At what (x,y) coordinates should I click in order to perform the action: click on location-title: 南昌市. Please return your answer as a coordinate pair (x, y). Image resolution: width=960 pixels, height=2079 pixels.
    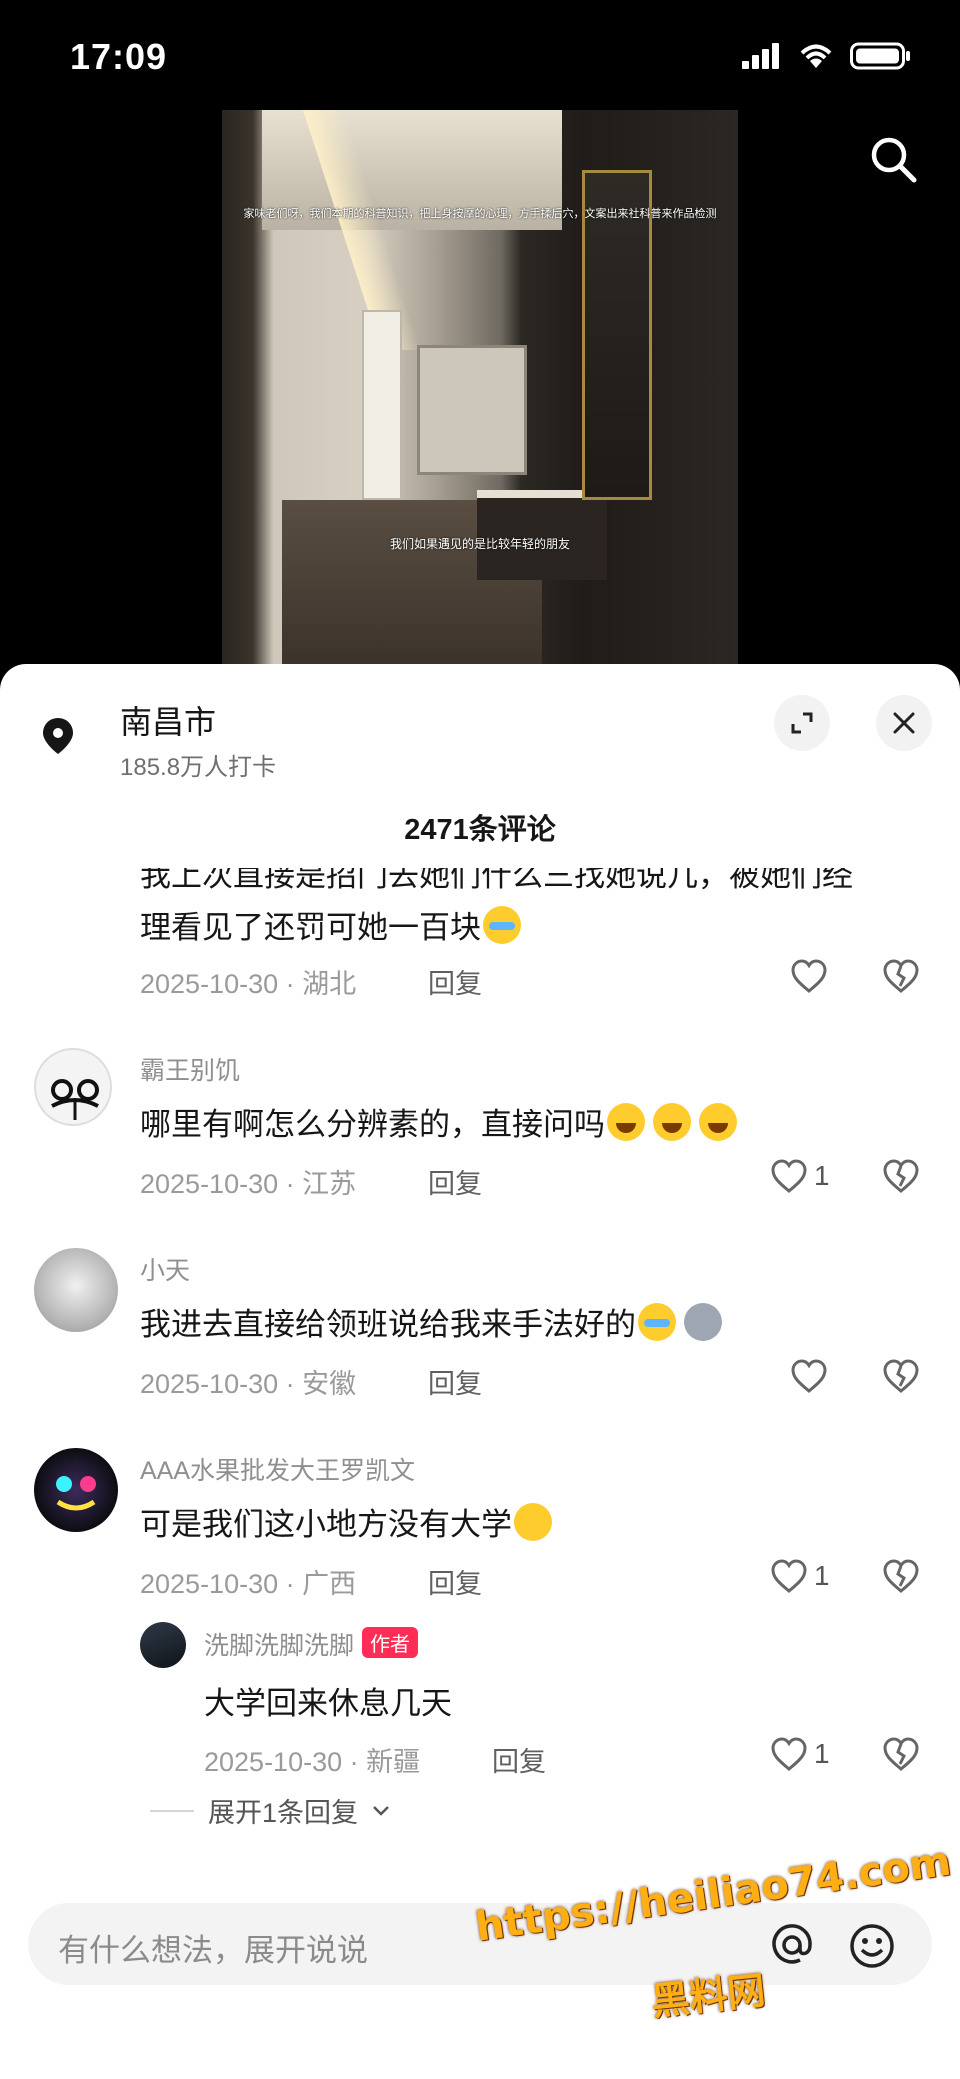
    Looking at the image, I should click on (168, 720).